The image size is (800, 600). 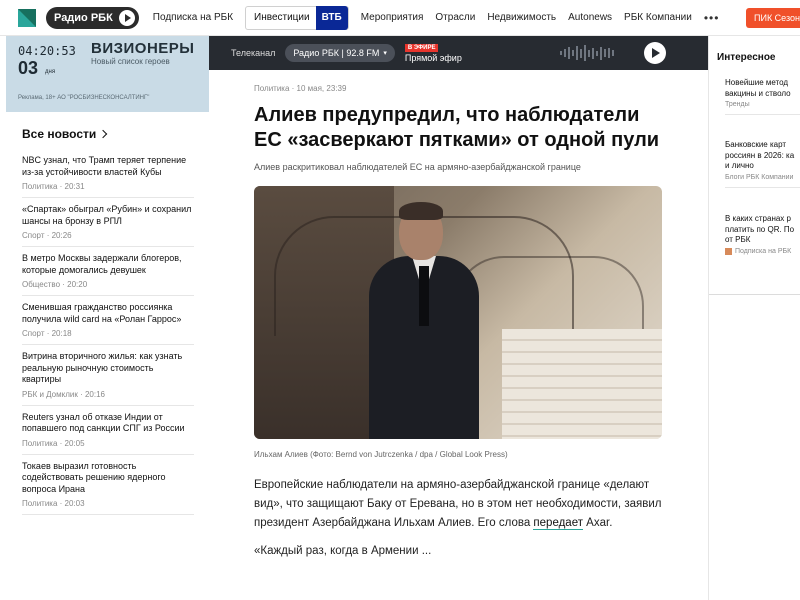 What do you see at coordinates (392, 17) in the screenshot?
I see `nav-link-events: Мероприятия` at bounding box center [392, 17].